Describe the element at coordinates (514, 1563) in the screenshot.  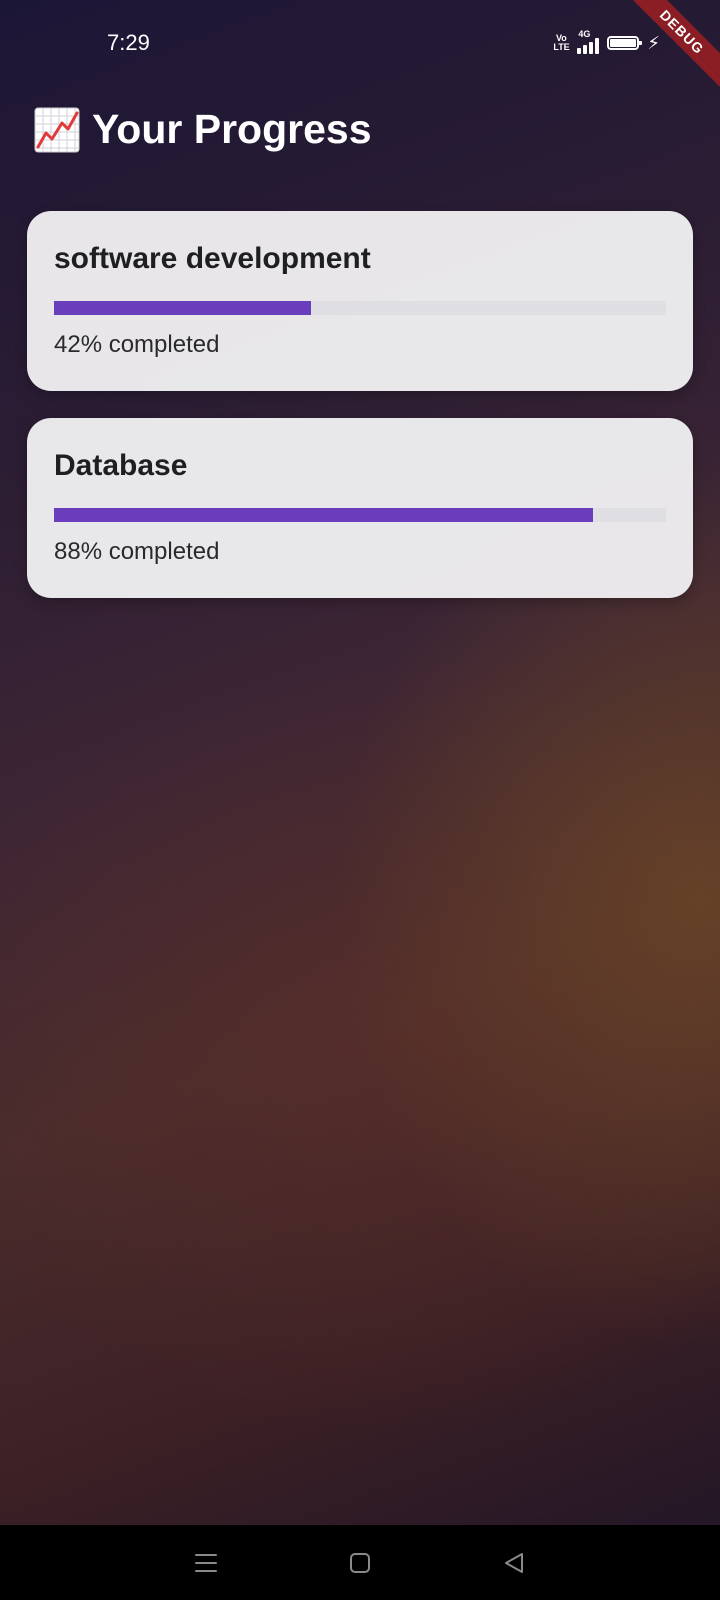
I see `back-icon` at that location.